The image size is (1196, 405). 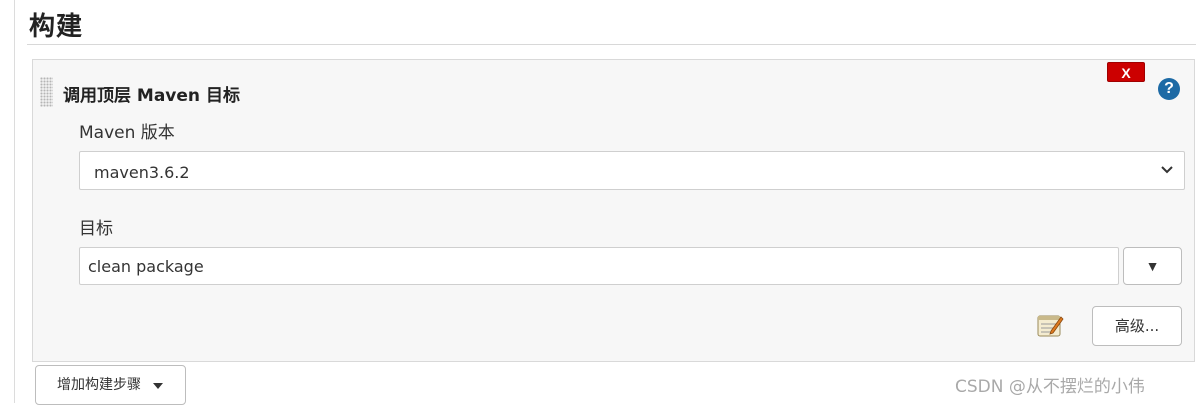 I want to click on chevron-down-icon, so click(x=1167, y=170).